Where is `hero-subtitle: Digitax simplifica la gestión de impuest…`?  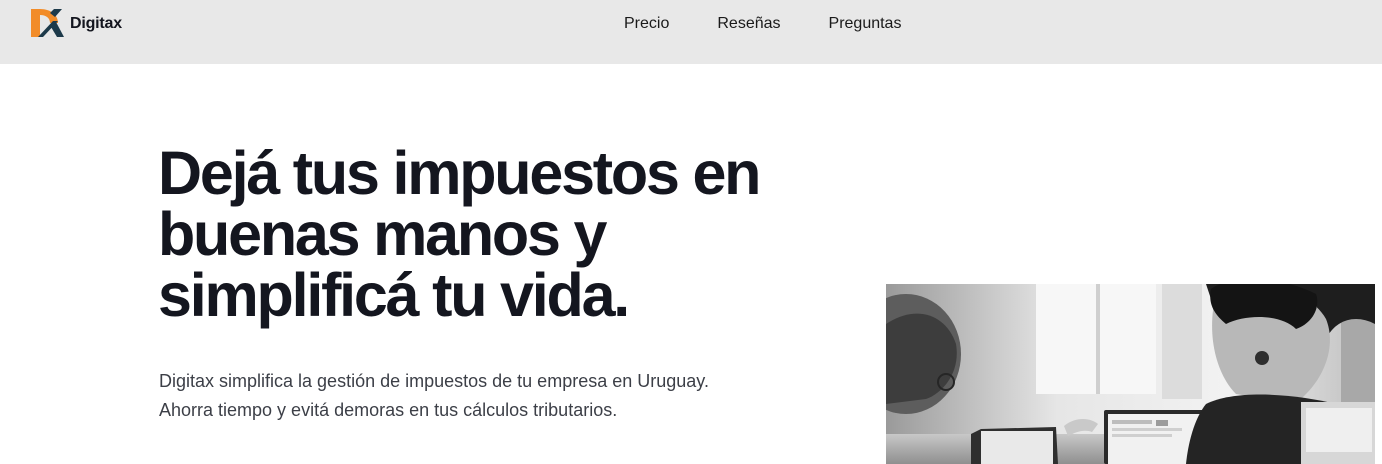 hero-subtitle: Digitax simplifica la gestión de impuest… is located at coordinates (479, 396).